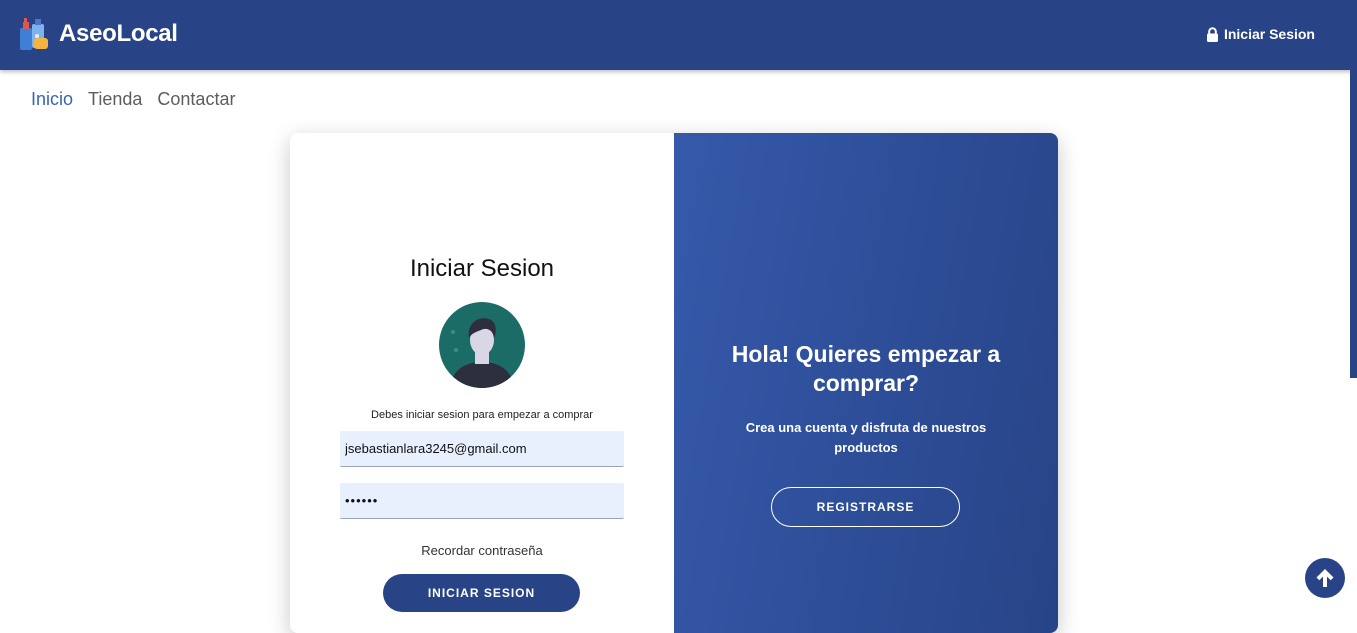 This screenshot has width=1357, height=633. I want to click on nav-item-tienda: Tienda, so click(115, 99).